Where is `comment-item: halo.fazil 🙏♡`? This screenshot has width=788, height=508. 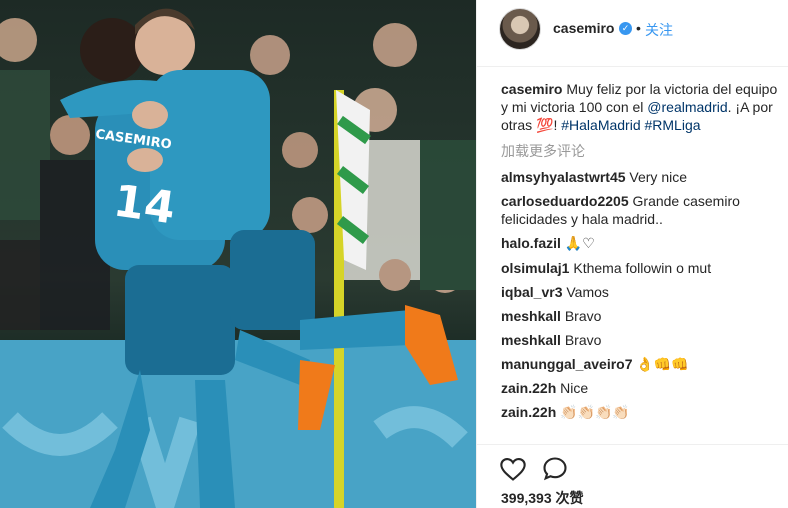 comment-item: halo.fazil 🙏♡ is located at coordinates (641, 243).